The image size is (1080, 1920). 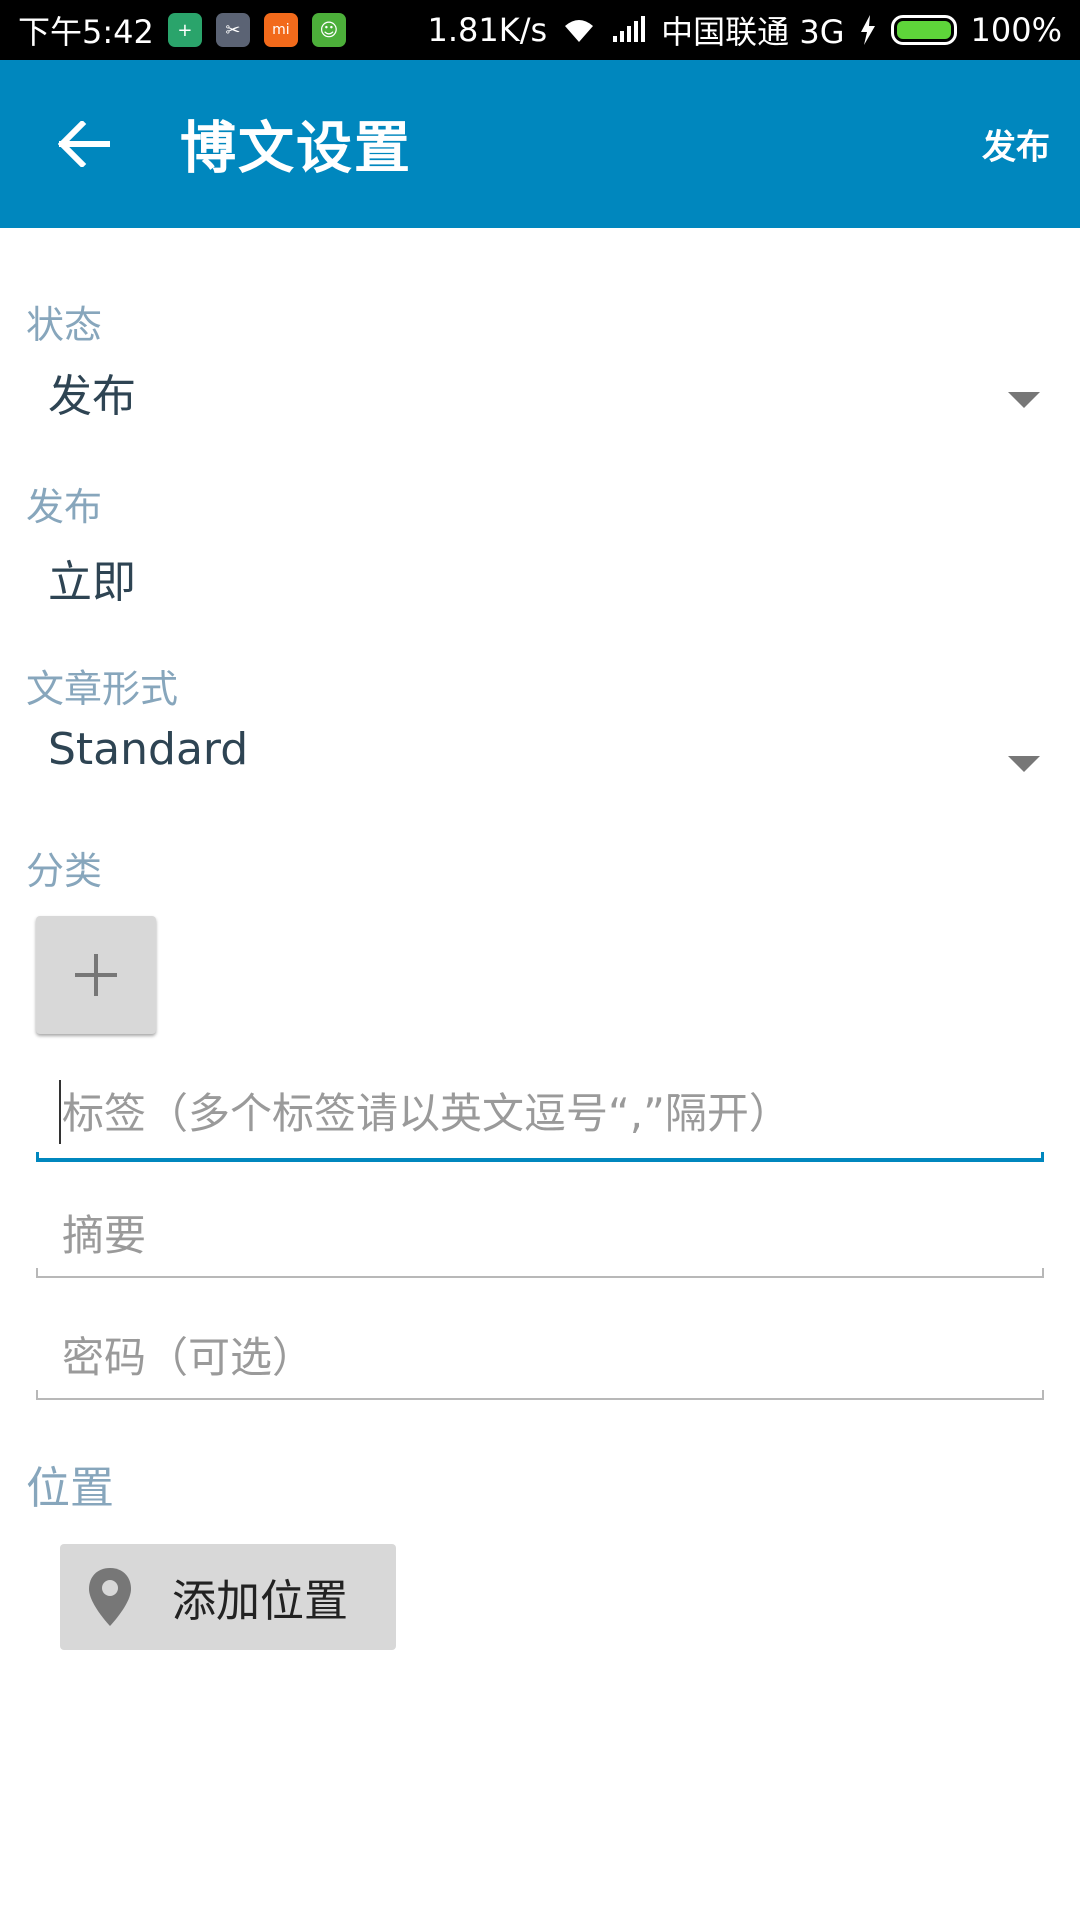 I want to click on signal-icon, so click(x=629, y=29).